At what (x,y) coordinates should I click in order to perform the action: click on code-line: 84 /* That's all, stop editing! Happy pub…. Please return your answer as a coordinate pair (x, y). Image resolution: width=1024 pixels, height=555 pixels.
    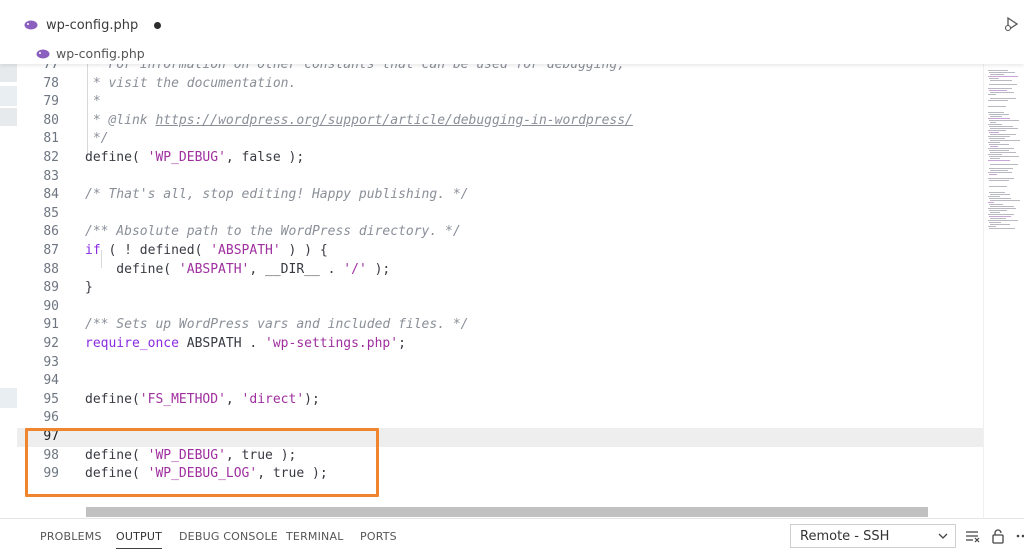
    Looking at the image, I should click on (500, 195).